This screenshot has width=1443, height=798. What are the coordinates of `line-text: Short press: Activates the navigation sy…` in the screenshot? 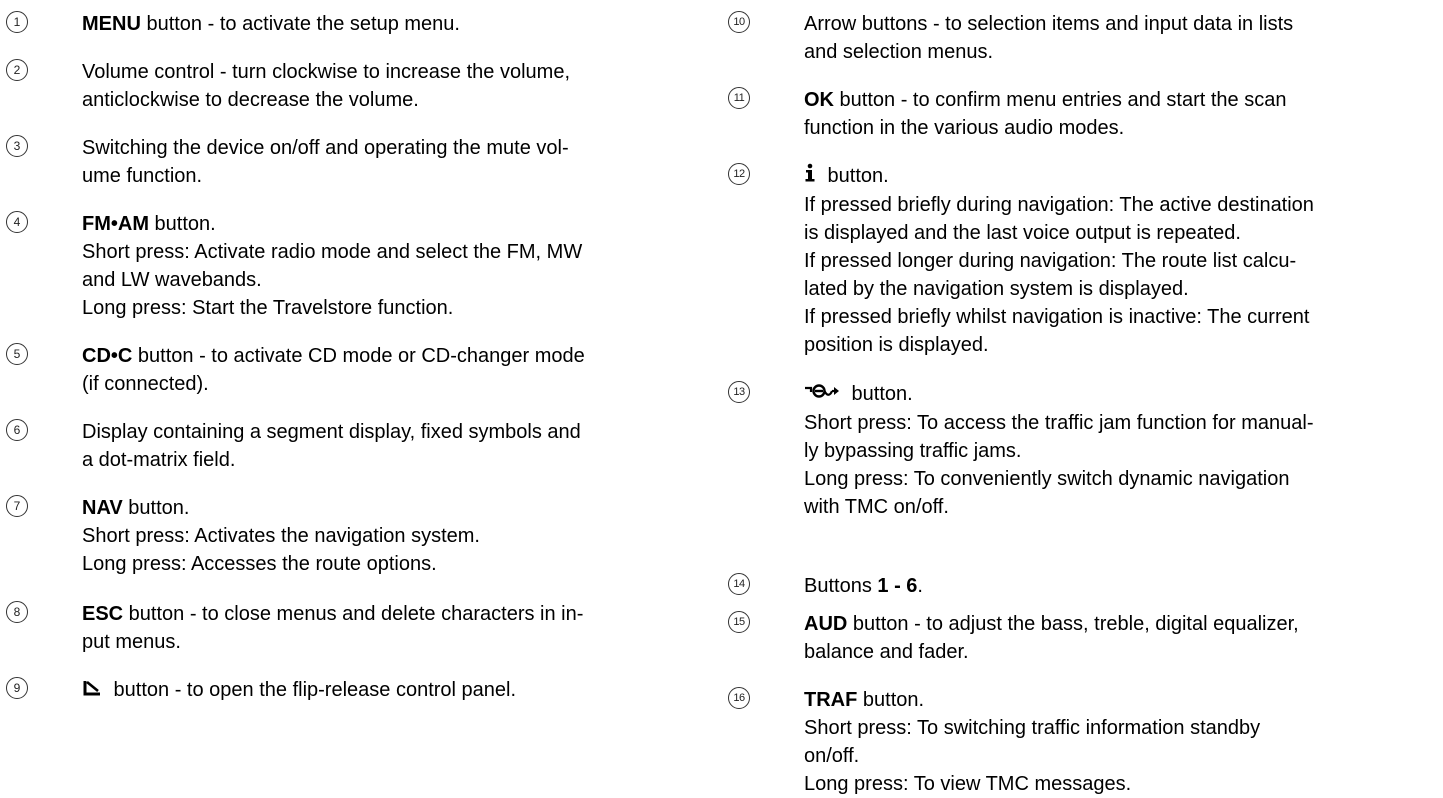 It's located at (281, 536).